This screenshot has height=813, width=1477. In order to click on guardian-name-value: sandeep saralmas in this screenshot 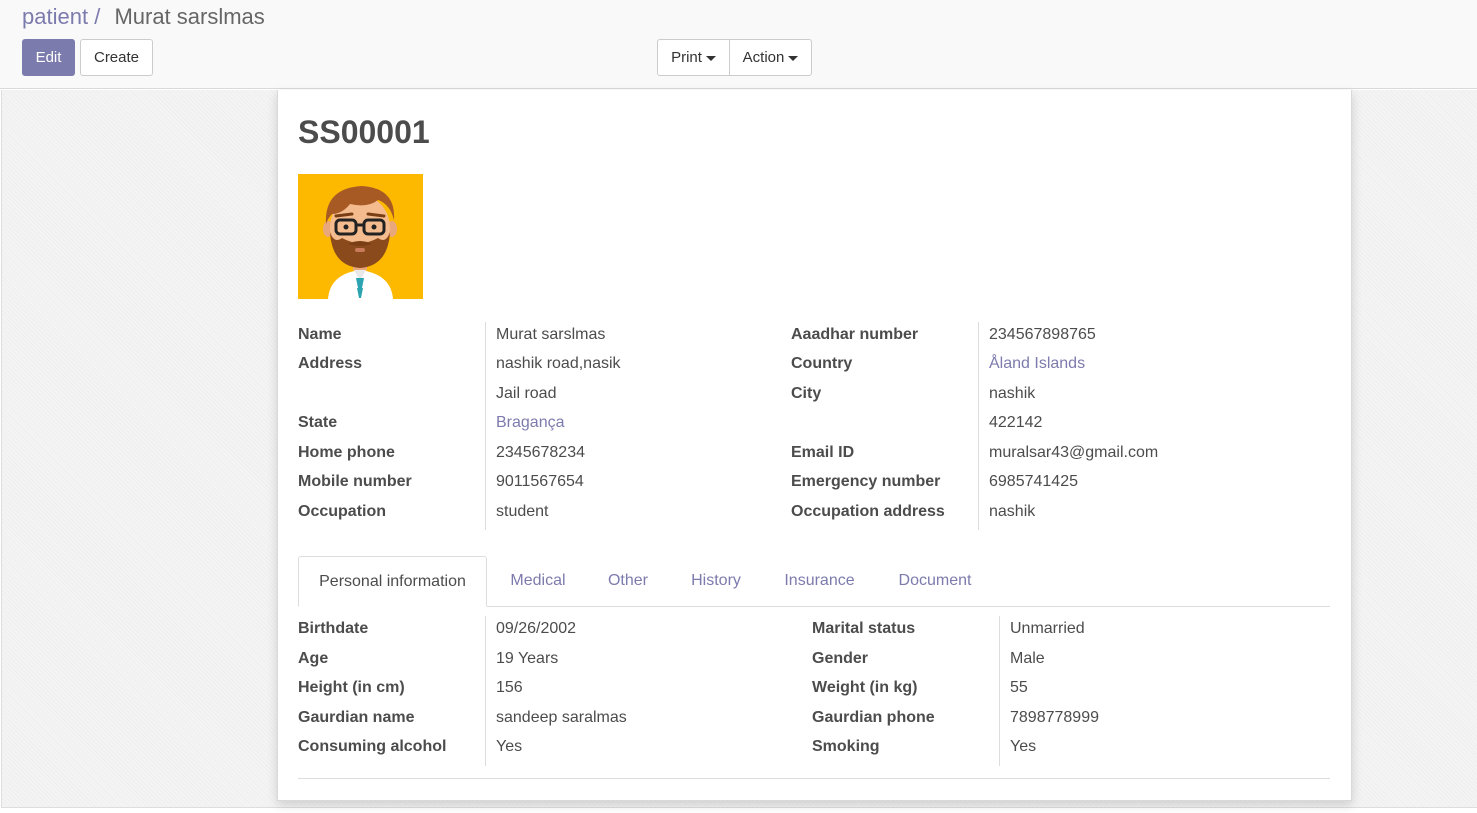, I will do `click(561, 717)`.